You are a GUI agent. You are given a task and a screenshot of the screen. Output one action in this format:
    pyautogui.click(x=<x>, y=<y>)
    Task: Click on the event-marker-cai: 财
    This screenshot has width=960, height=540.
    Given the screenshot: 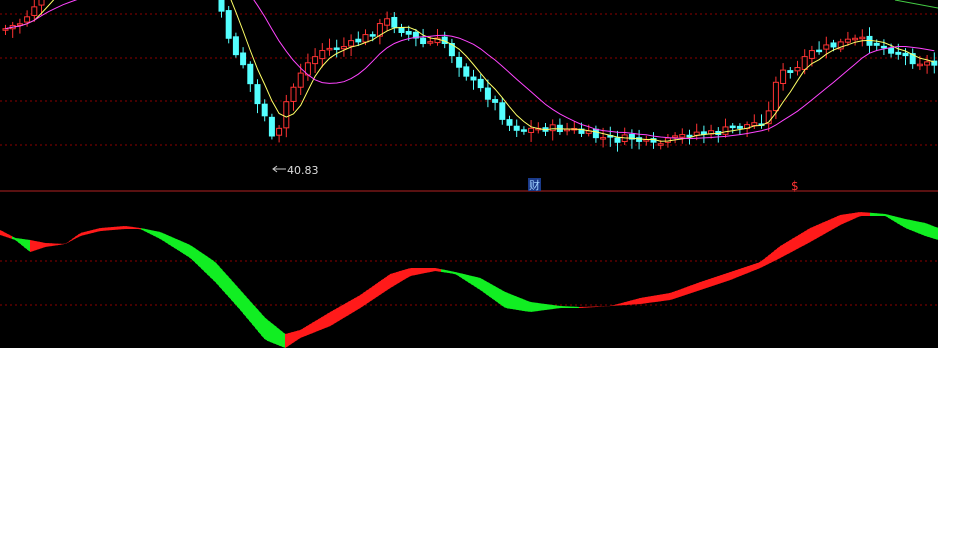 What is the action you would take?
    pyautogui.click(x=534, y=185)
    